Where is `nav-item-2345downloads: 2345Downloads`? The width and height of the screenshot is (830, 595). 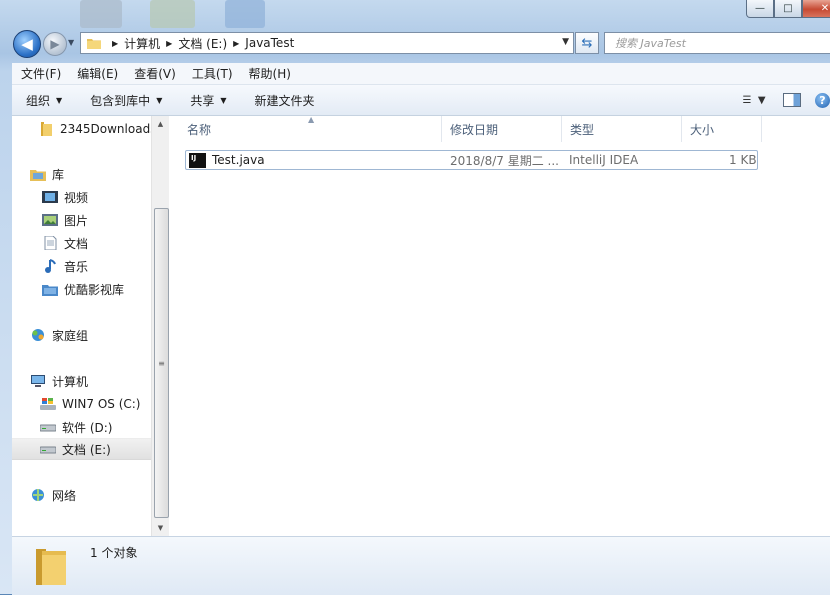
nav-item-2345downloads: 2345Downloads is located at coordinates (94, 129).